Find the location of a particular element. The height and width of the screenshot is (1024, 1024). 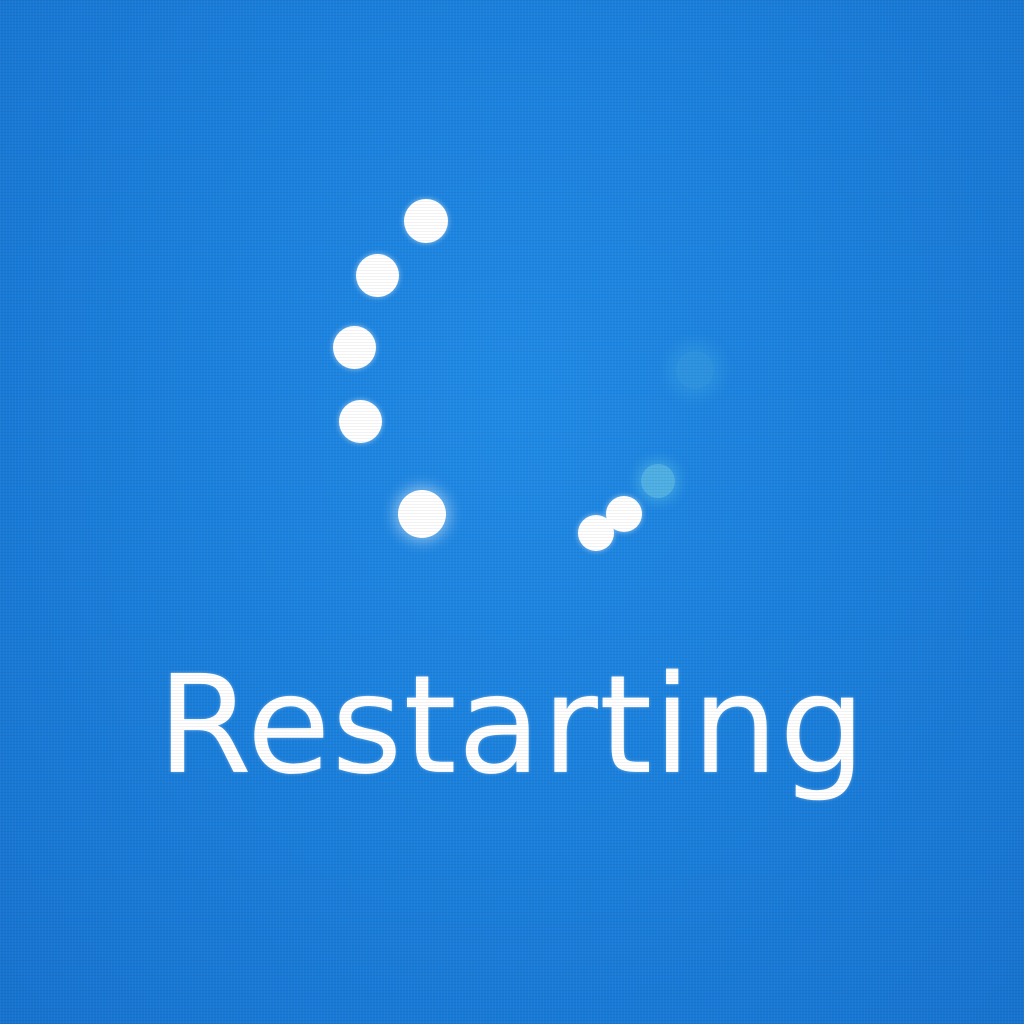

restarting-status-text: Restarting is located at coordinates (512, 726).